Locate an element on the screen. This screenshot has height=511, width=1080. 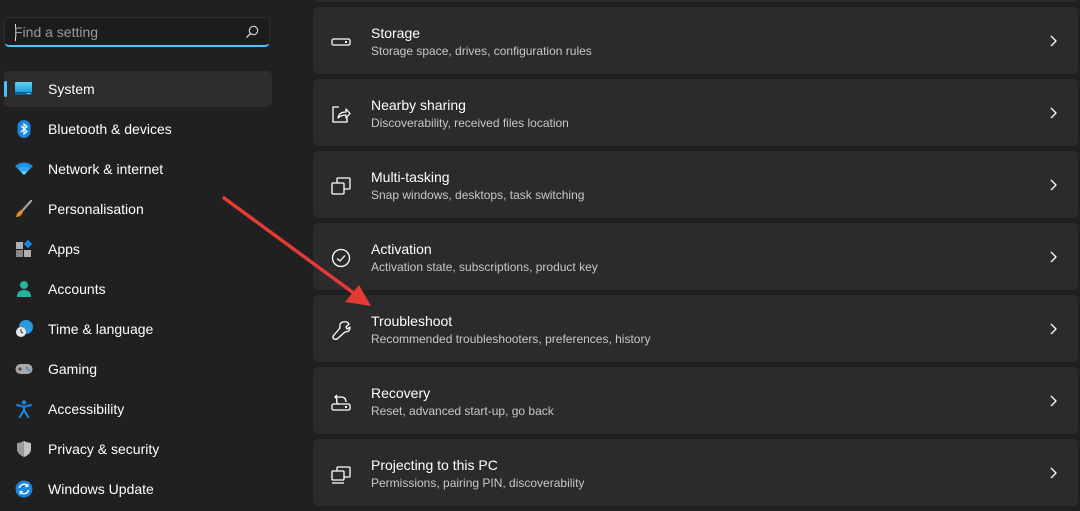
sidebar-item-label: Bluetooth & devices is located at coordinates (110, 129).